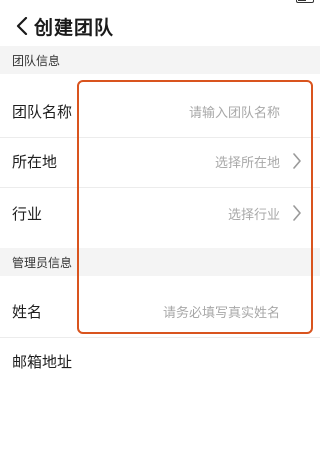 The height and width of the screenshot is (460, 320). Describe the element at coordinates (160, 111) in the screenshot. I see `team-name-row: 团队名称 请输入团队名称` at that location.